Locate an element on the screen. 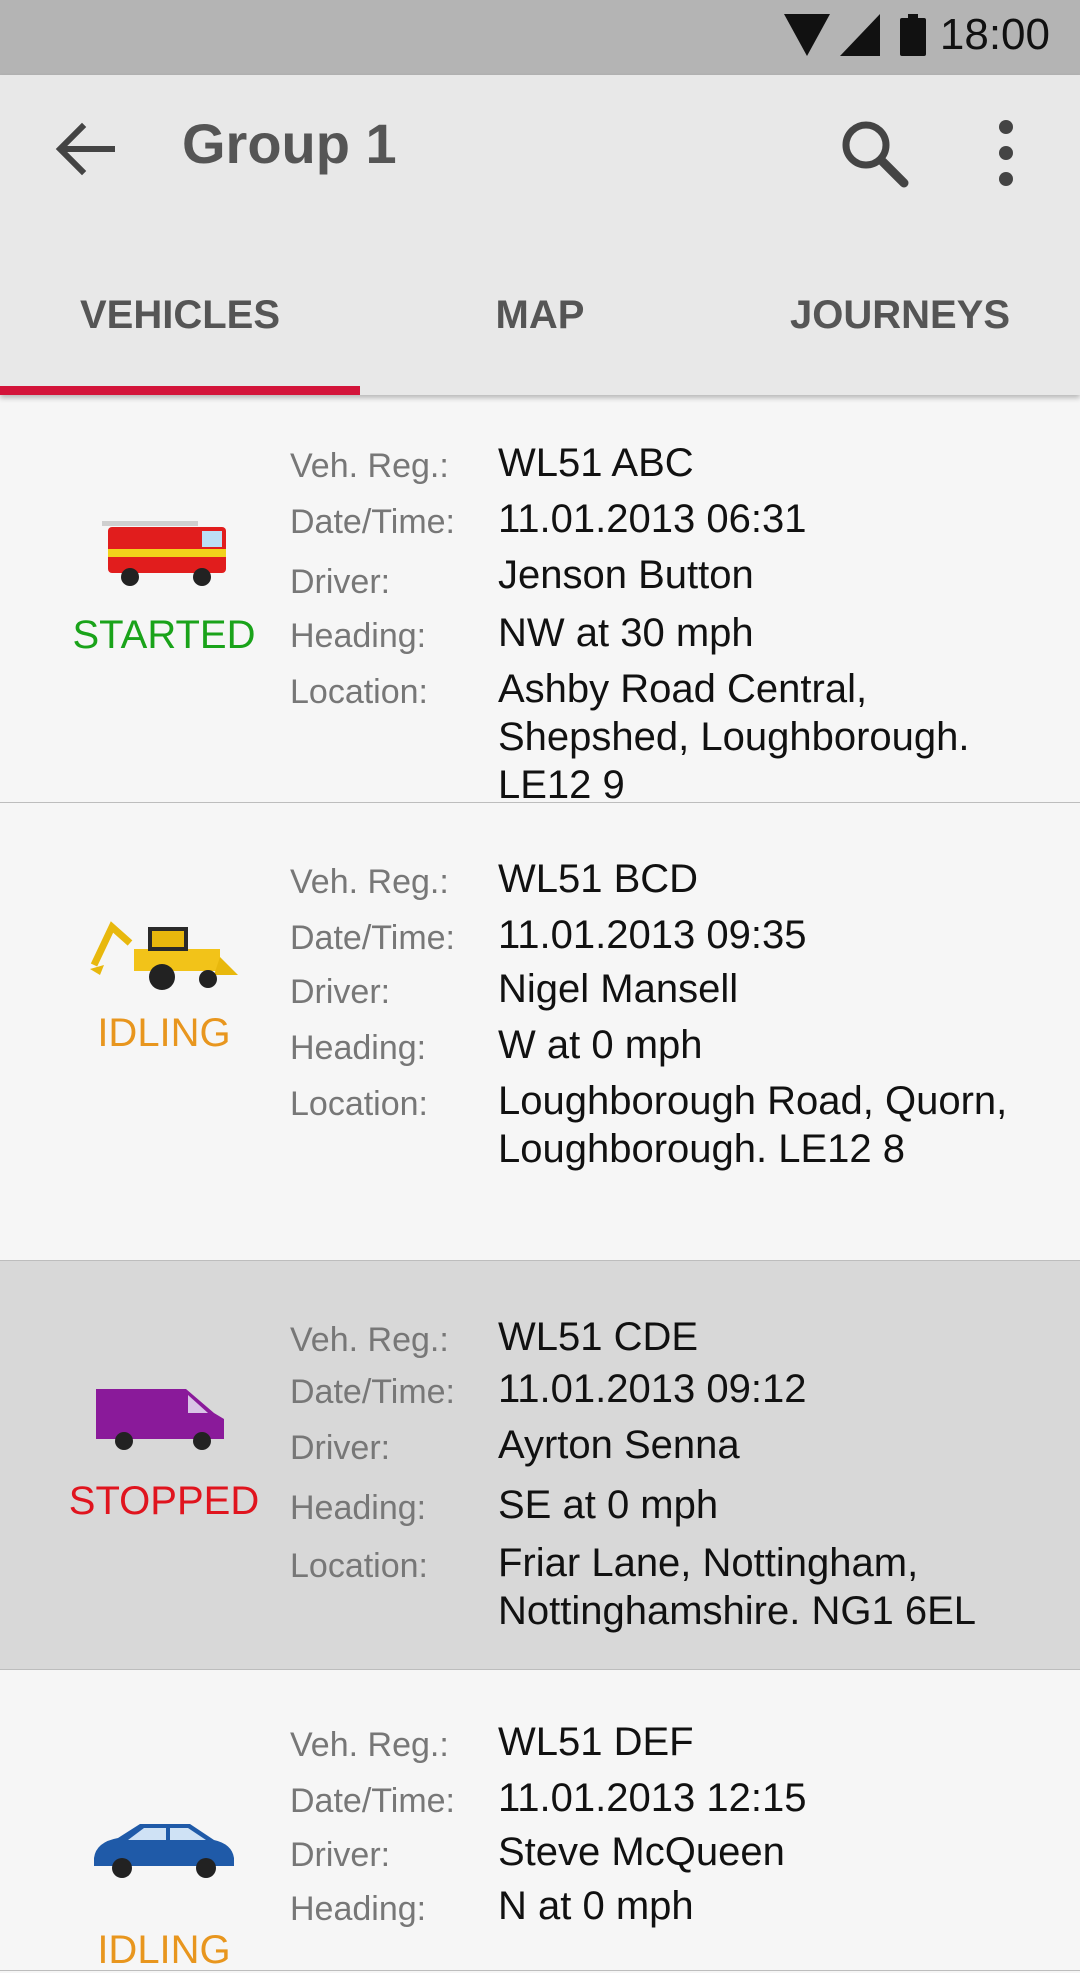 The image size is (1080, 1973). driver-value: Ayrton Senna is located at coordinates (619, 1445).